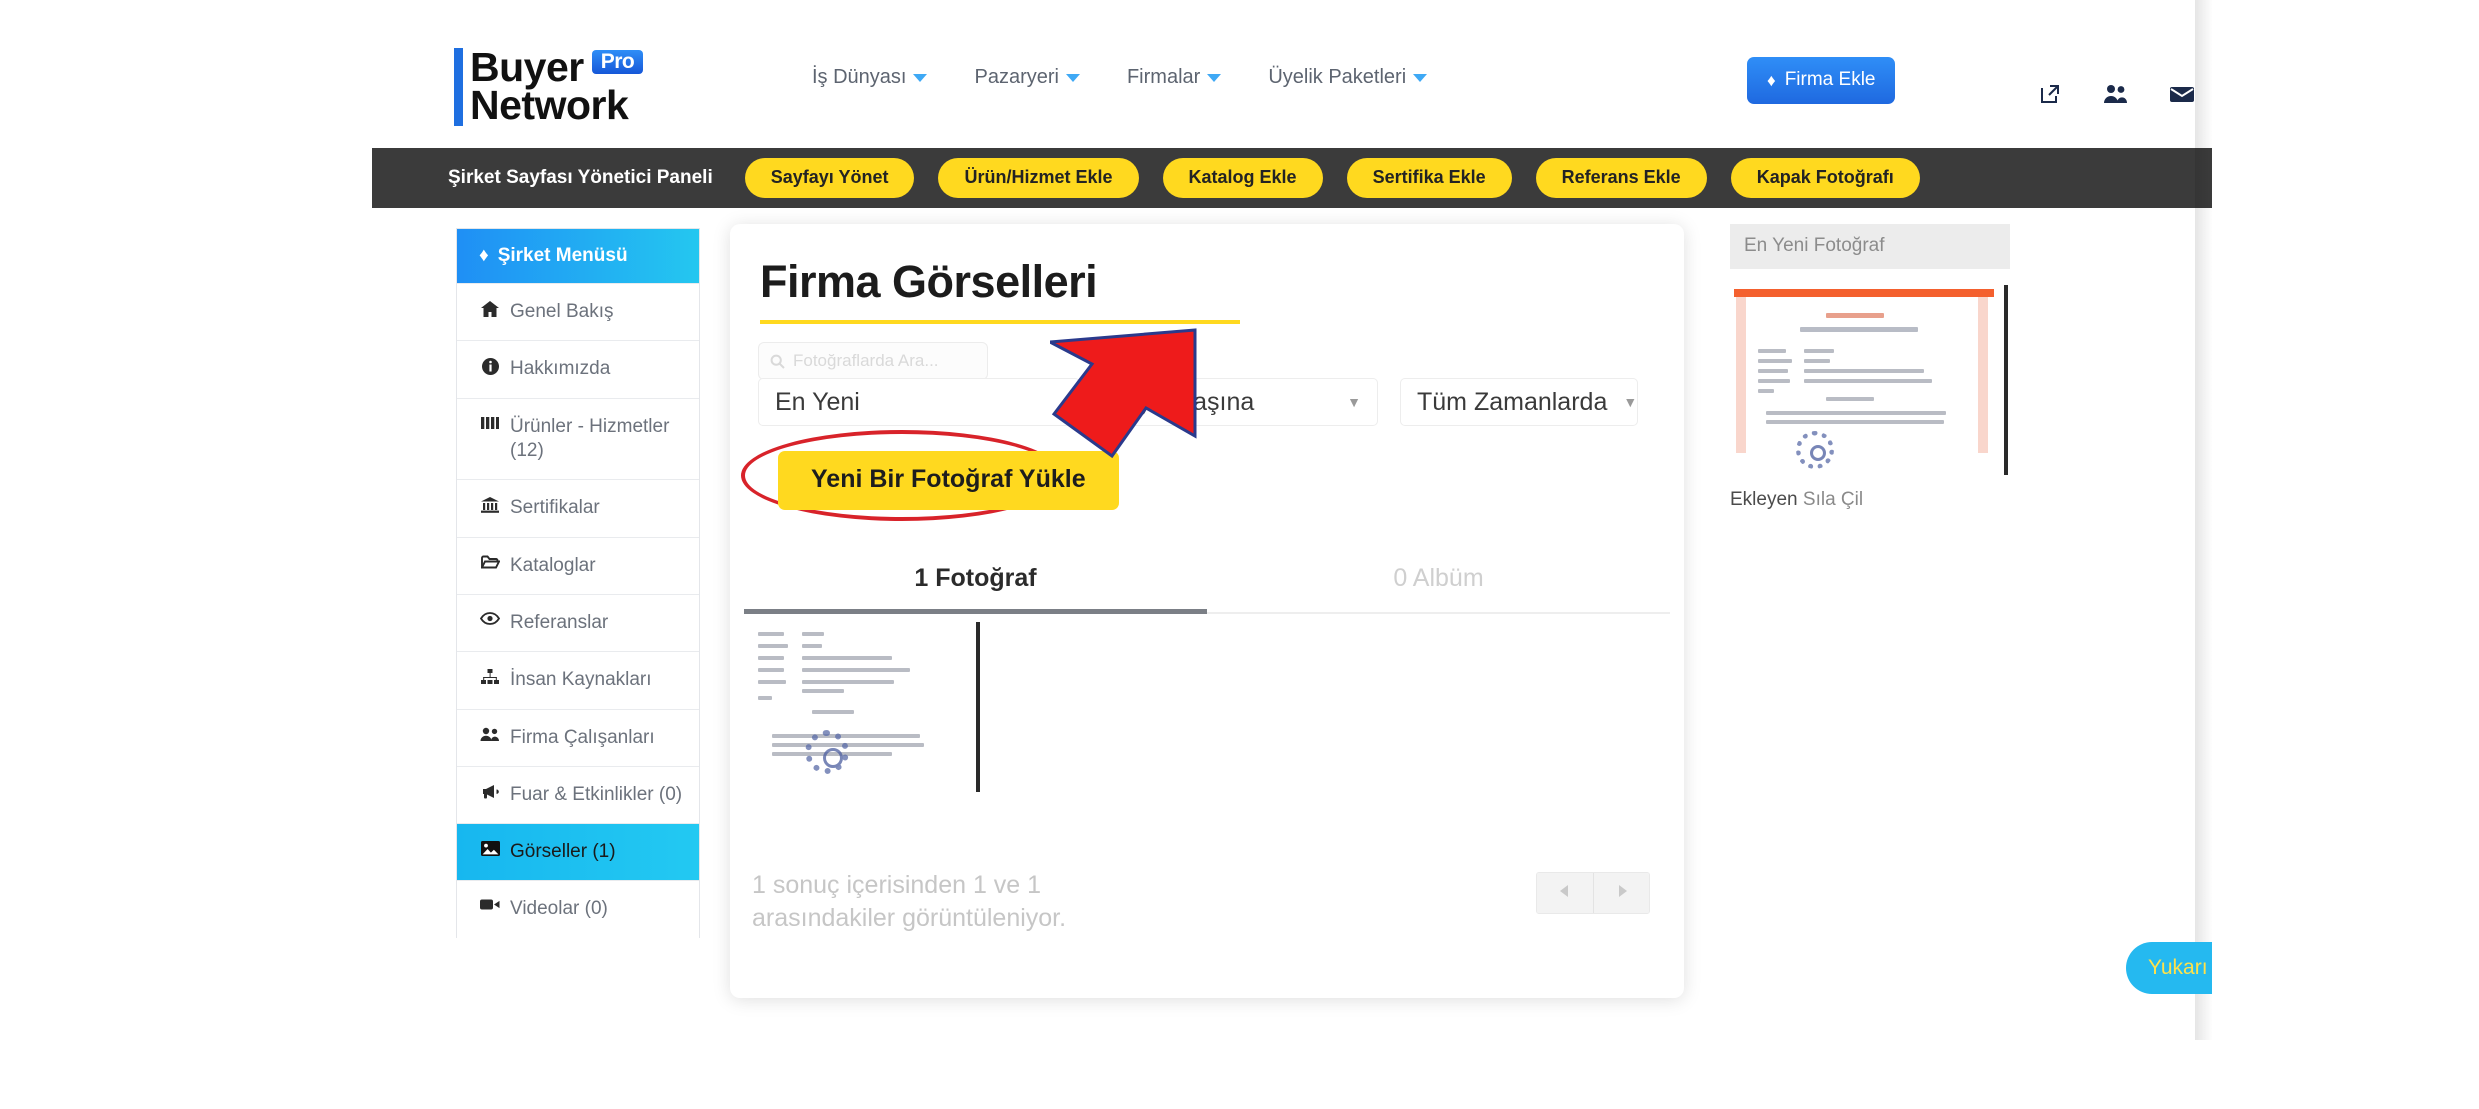 This screenshot has width=2479, height=1109. Describe the element at coordinates (553, 565) in the screenshot. I see `sidebar-item-label: Kataloglar` at that location.